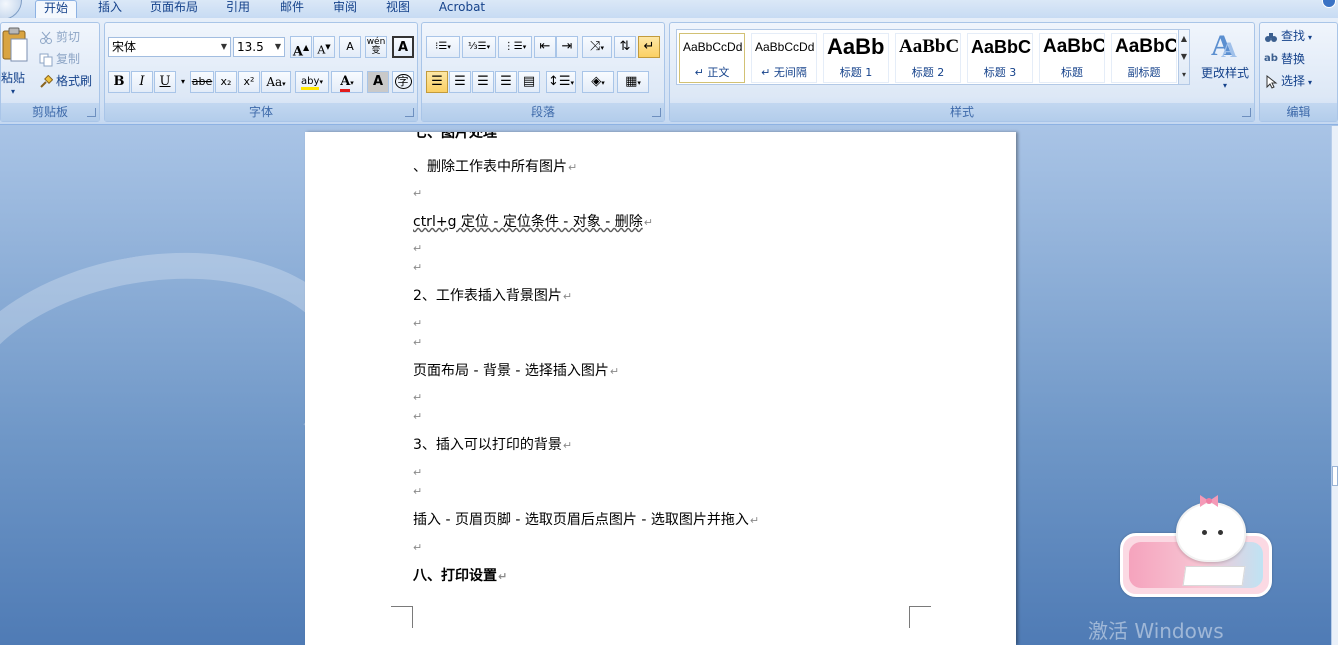  Describe the element at coordinates (515, 47) in the screenshot. I see `multilevel-list-button: ⋮☰▾` at that location.